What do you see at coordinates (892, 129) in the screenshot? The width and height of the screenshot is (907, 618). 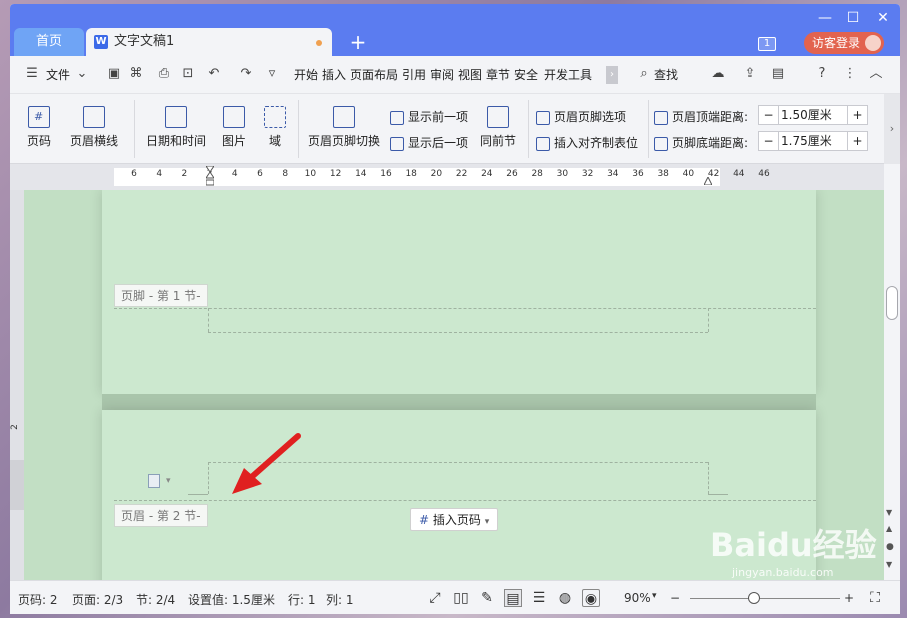 I see `ribbon-scroll-right-button: ›` at bounding box center [892, 129].